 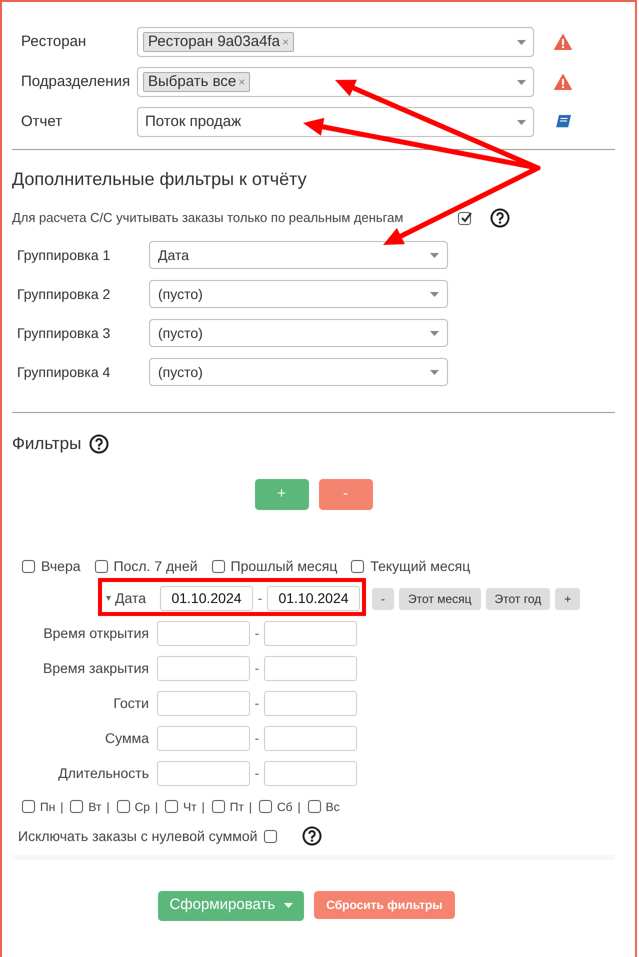 What do you see at coordinates (96, 633) in the screenshot?
I see `field-label: Время открытия` at bounding box center [96, 633].